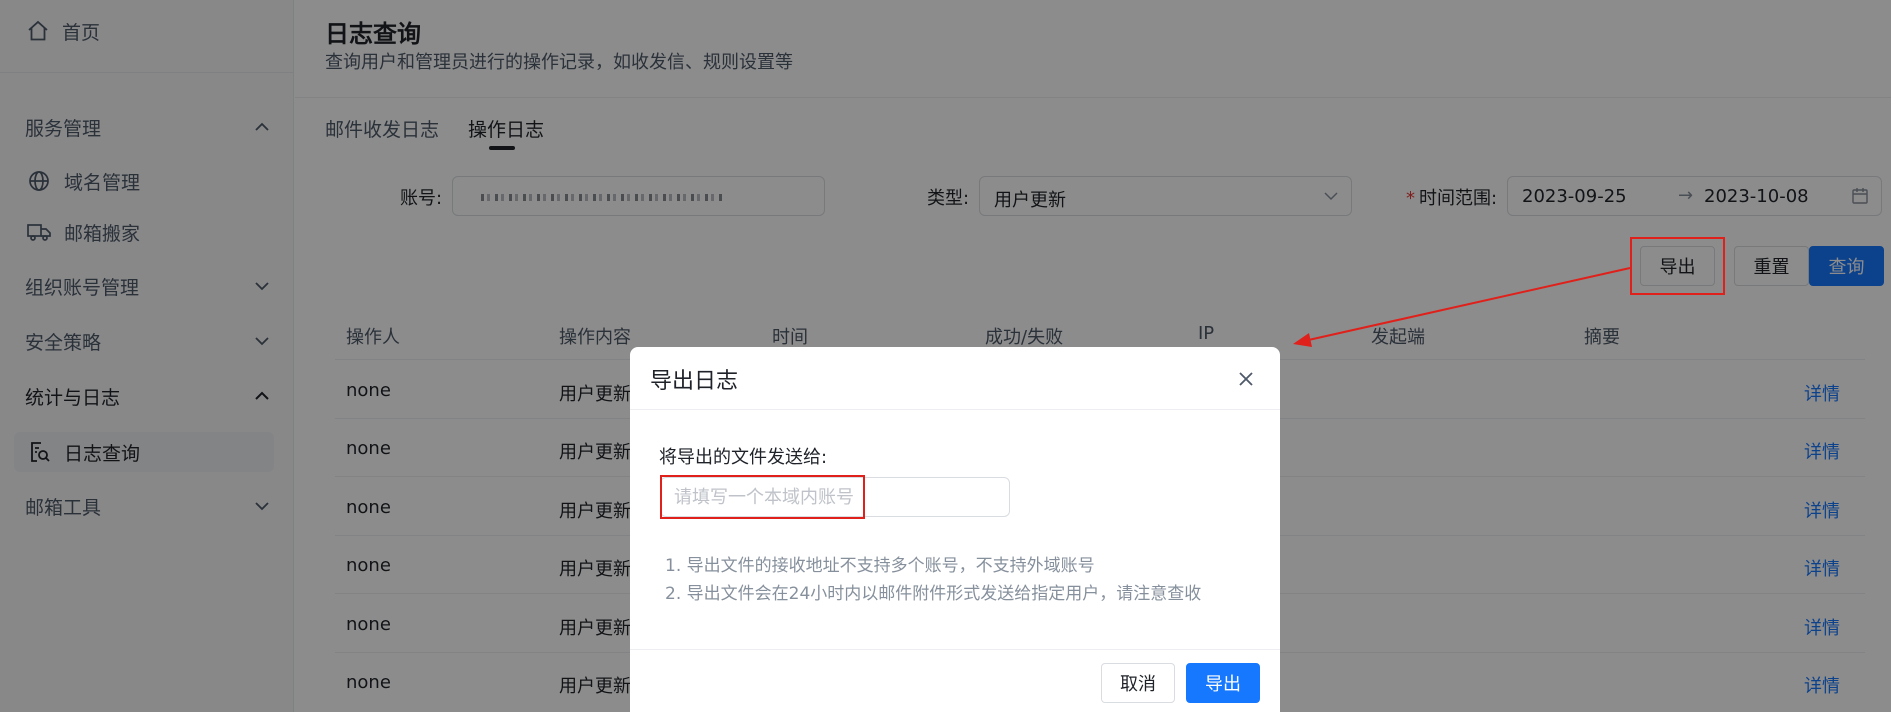 The image size is (1891, 712). What do you see at coordinates (694, 381) in the screenshot?
I see `dialog-title: 导出日志` at bounding box center [694, 381].